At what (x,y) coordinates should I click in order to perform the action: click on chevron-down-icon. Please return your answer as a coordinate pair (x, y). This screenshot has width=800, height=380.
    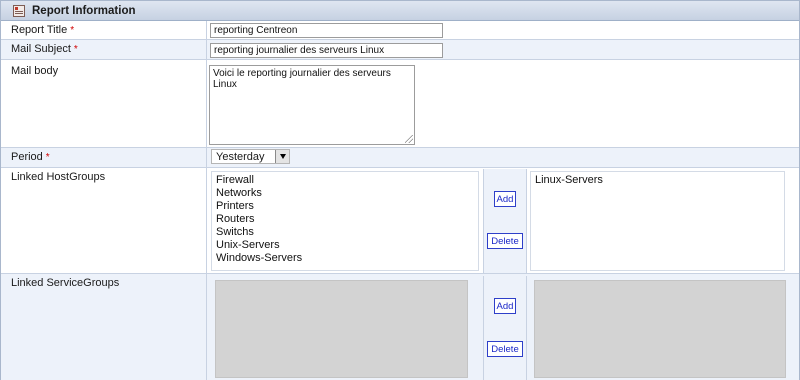
    Looking at the image, I should click on (282, 156).